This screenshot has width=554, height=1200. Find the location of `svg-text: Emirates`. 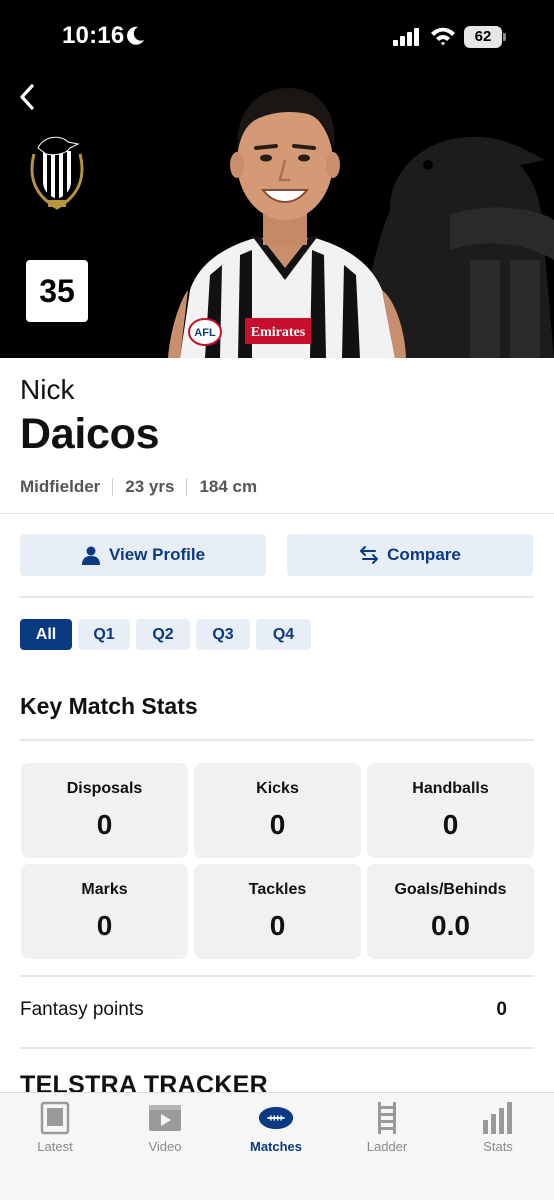

svg-text: Emirates is located at coordinates (278, 332).